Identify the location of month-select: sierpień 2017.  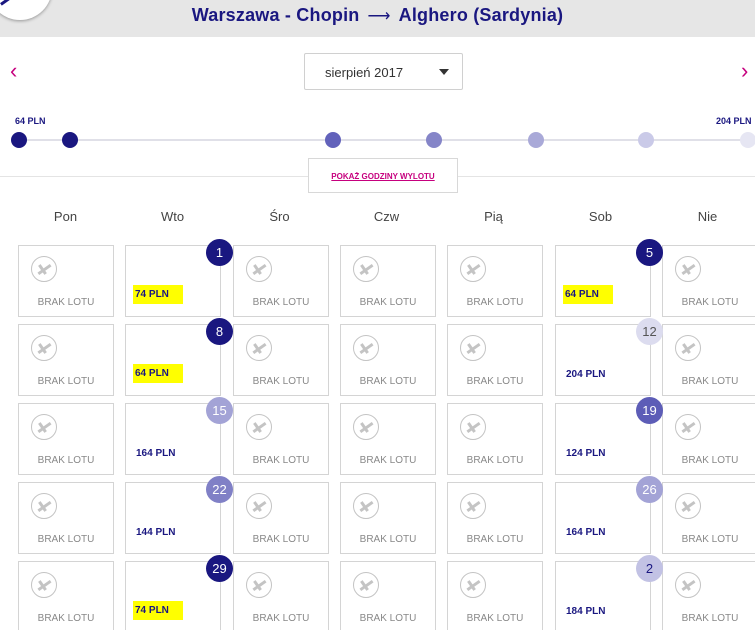
(383, 71).